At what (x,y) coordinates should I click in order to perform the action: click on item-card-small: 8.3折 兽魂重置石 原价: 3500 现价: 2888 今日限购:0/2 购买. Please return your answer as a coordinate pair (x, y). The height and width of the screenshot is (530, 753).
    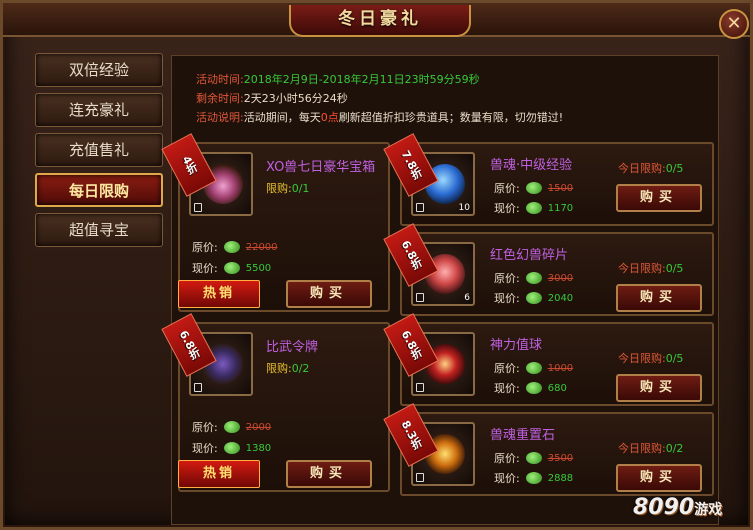
    Looking at the image, I should click on (548, 449).